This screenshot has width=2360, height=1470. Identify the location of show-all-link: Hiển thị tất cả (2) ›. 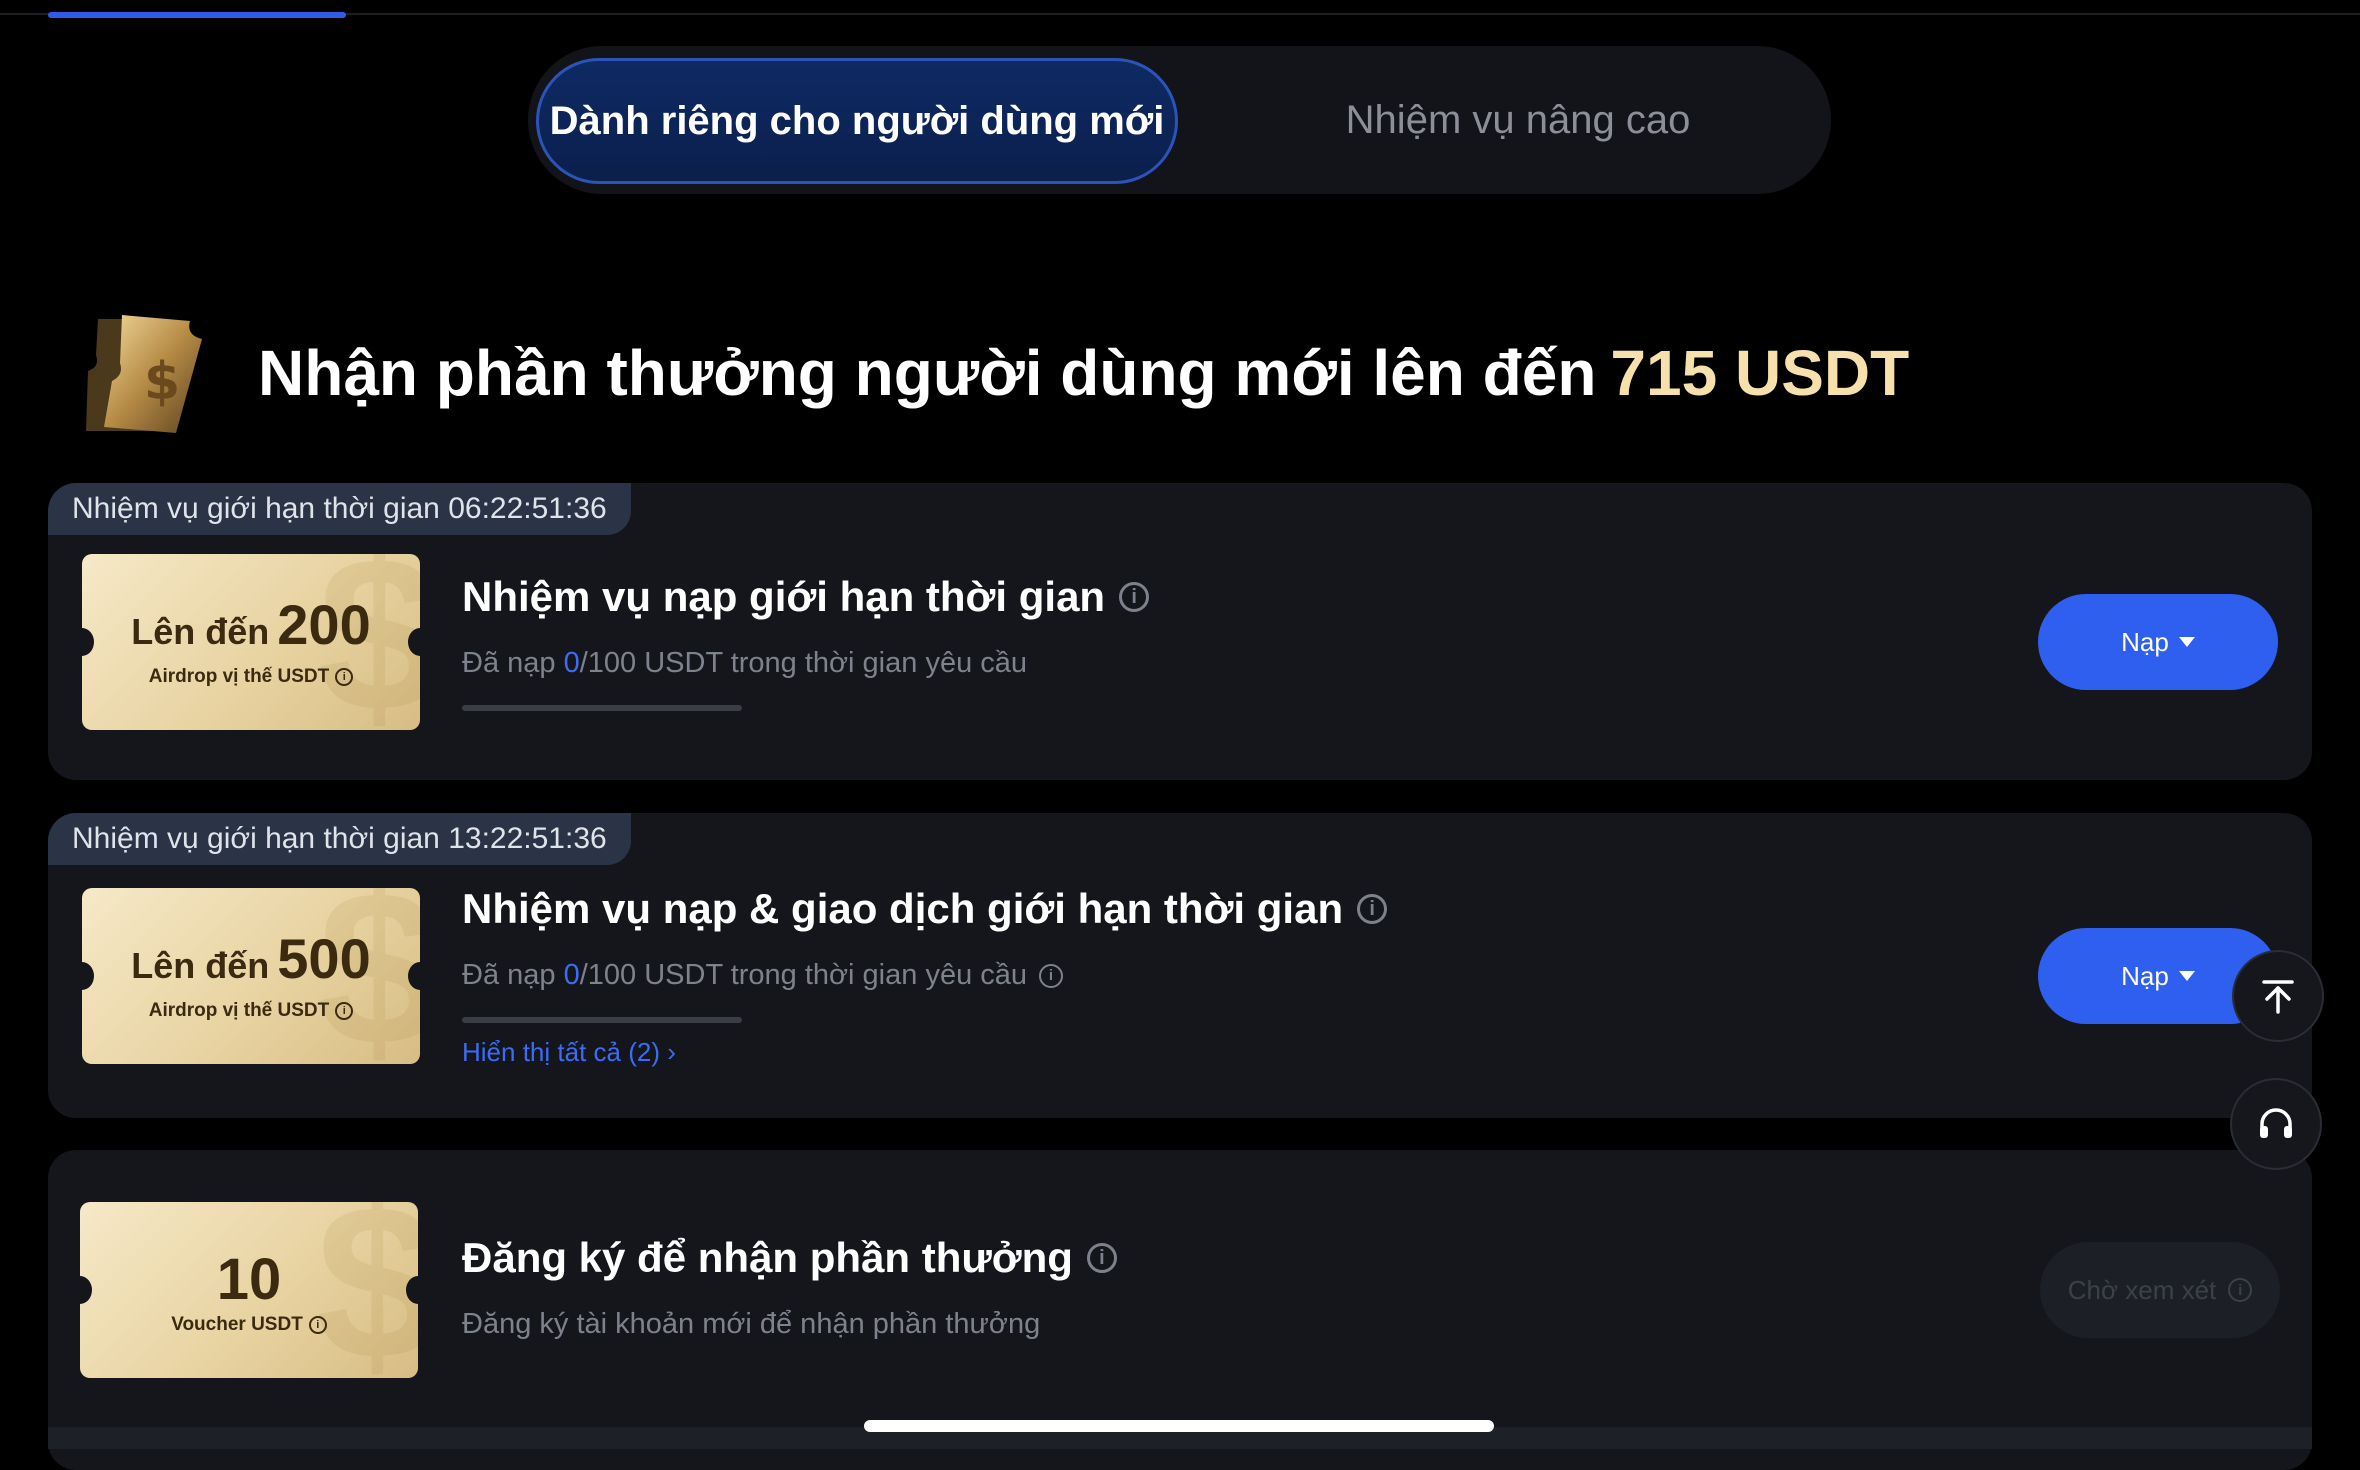
(569, 1052).